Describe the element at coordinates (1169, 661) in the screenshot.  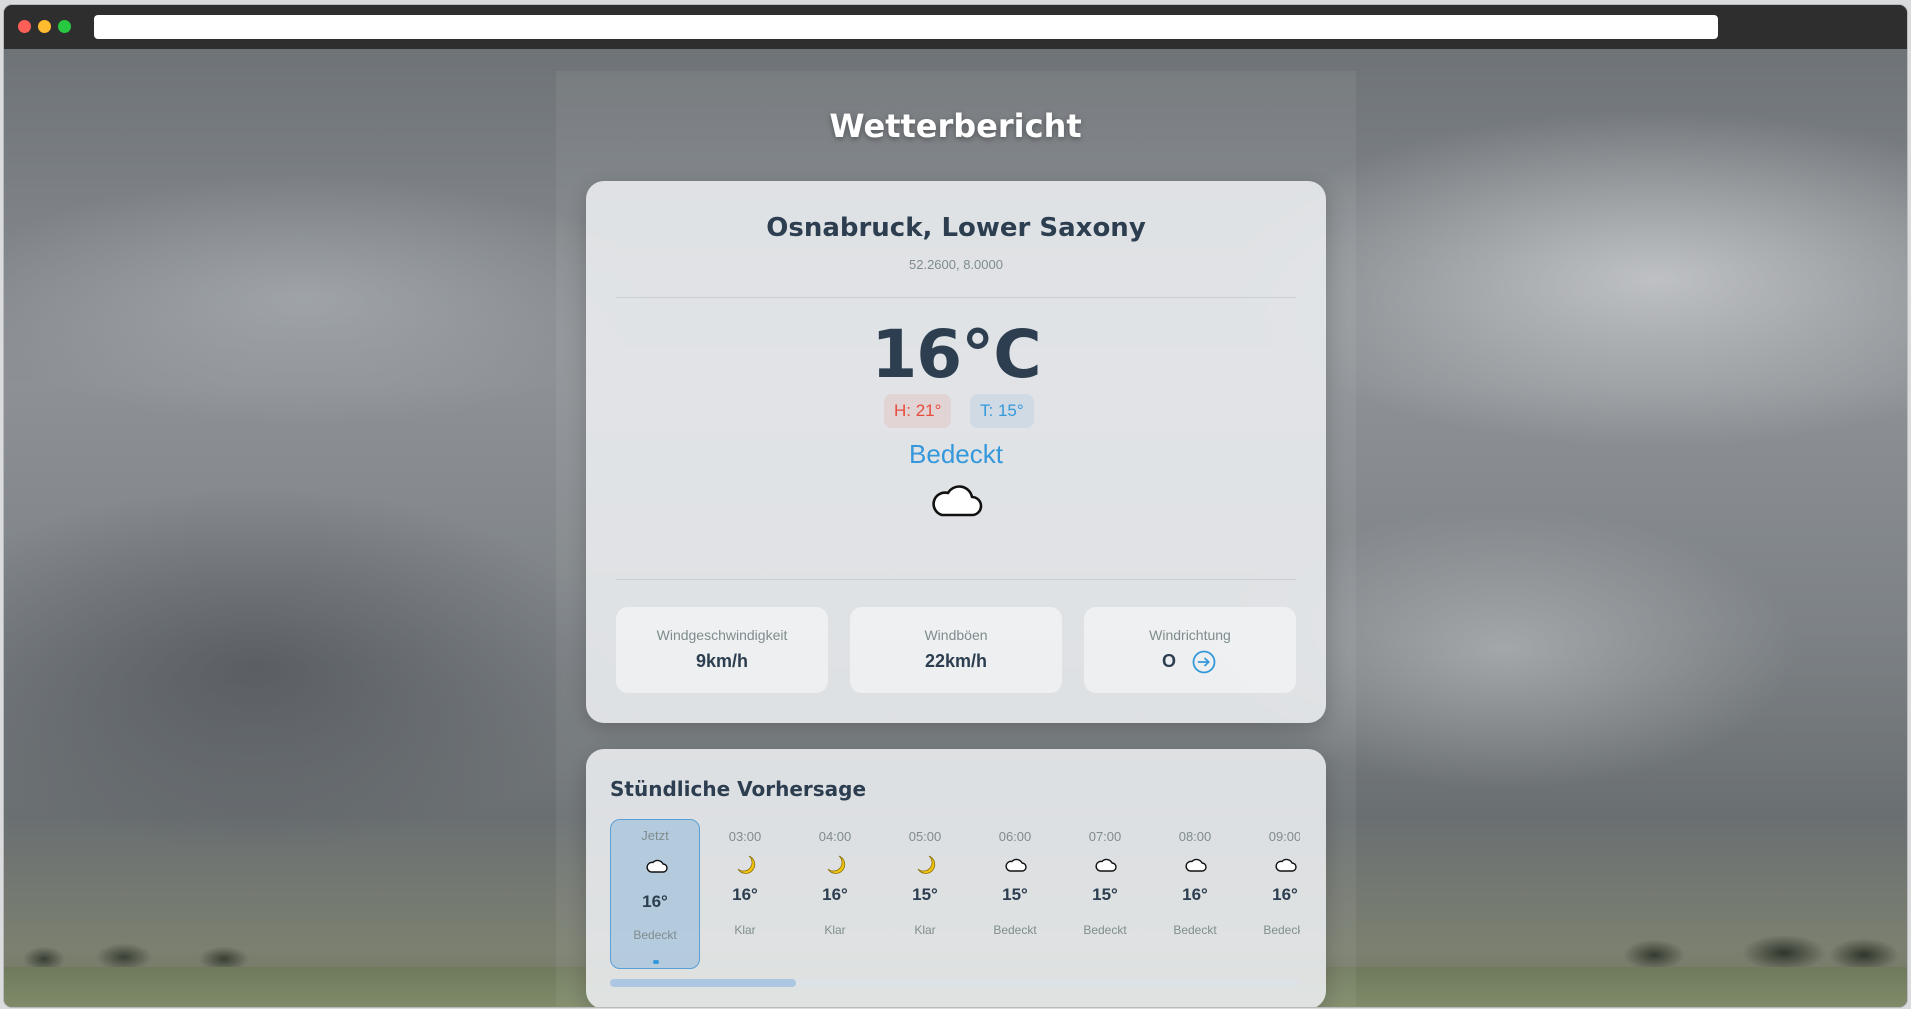
I see `wind-direction-value: O` at that location.